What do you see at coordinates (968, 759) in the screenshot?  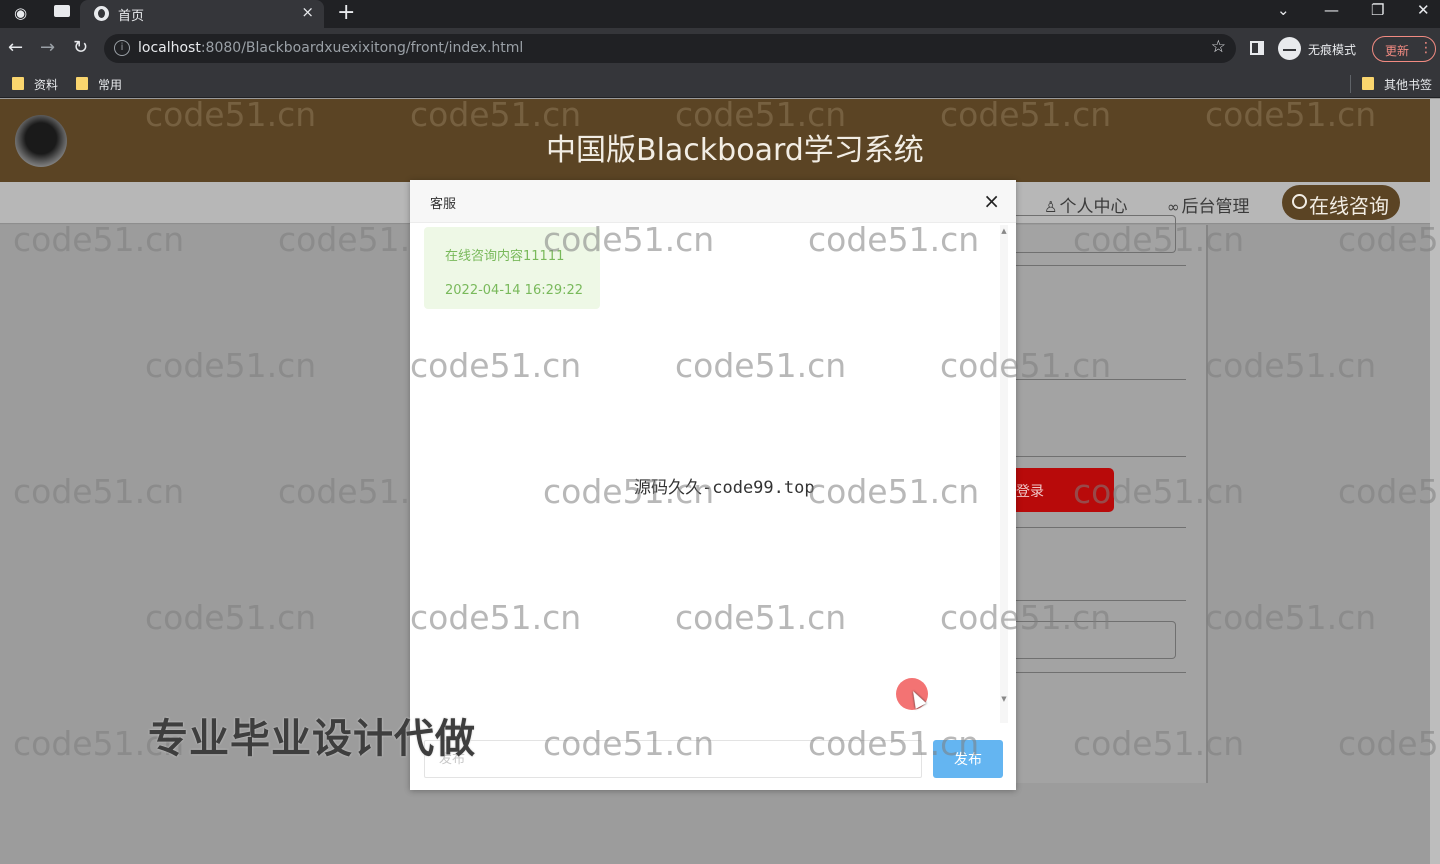 I see `send-button: 发布` at bounding box center [968, 759].